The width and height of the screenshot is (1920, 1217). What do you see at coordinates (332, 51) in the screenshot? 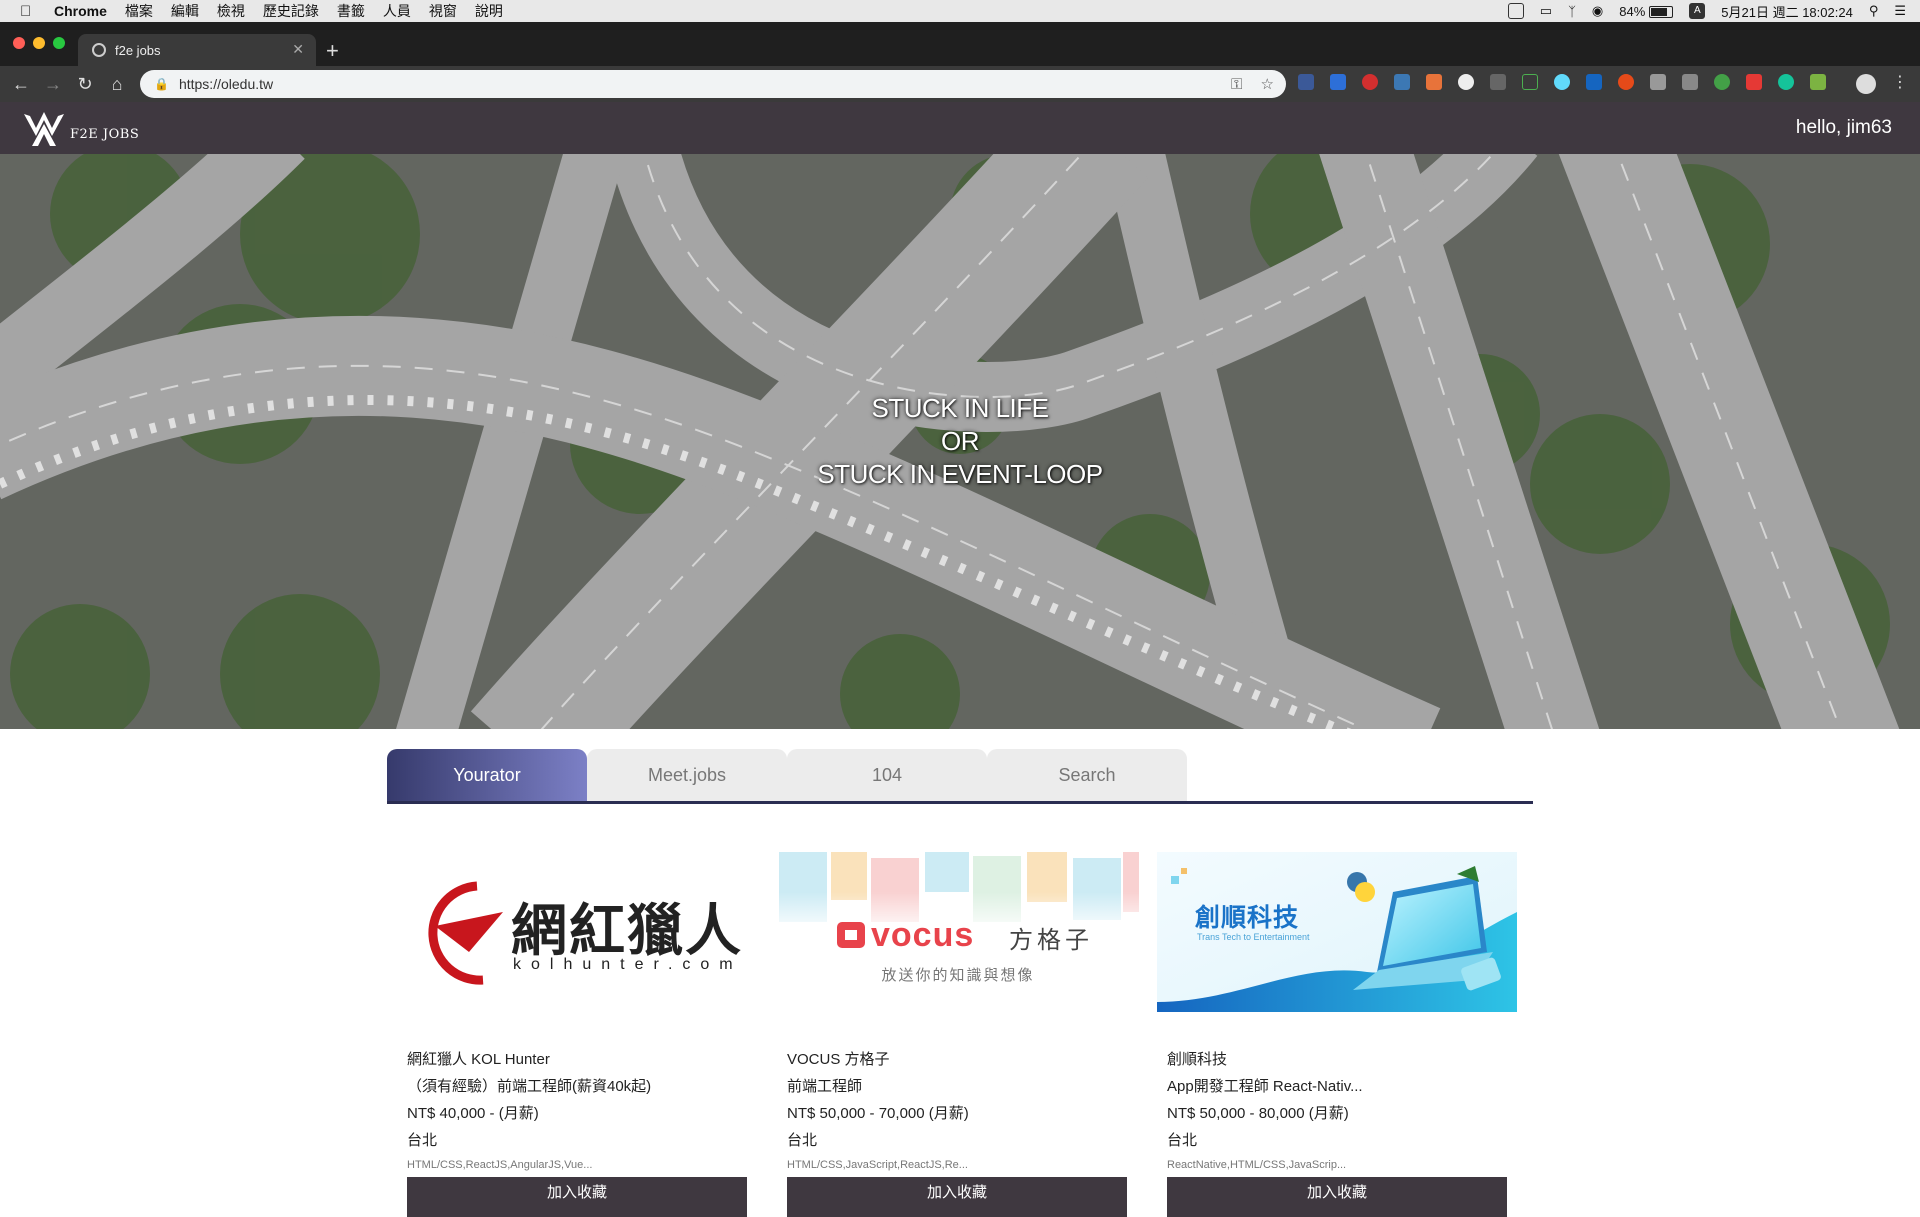
I see `new-tab-button: +` at bounding box center [332, 51].